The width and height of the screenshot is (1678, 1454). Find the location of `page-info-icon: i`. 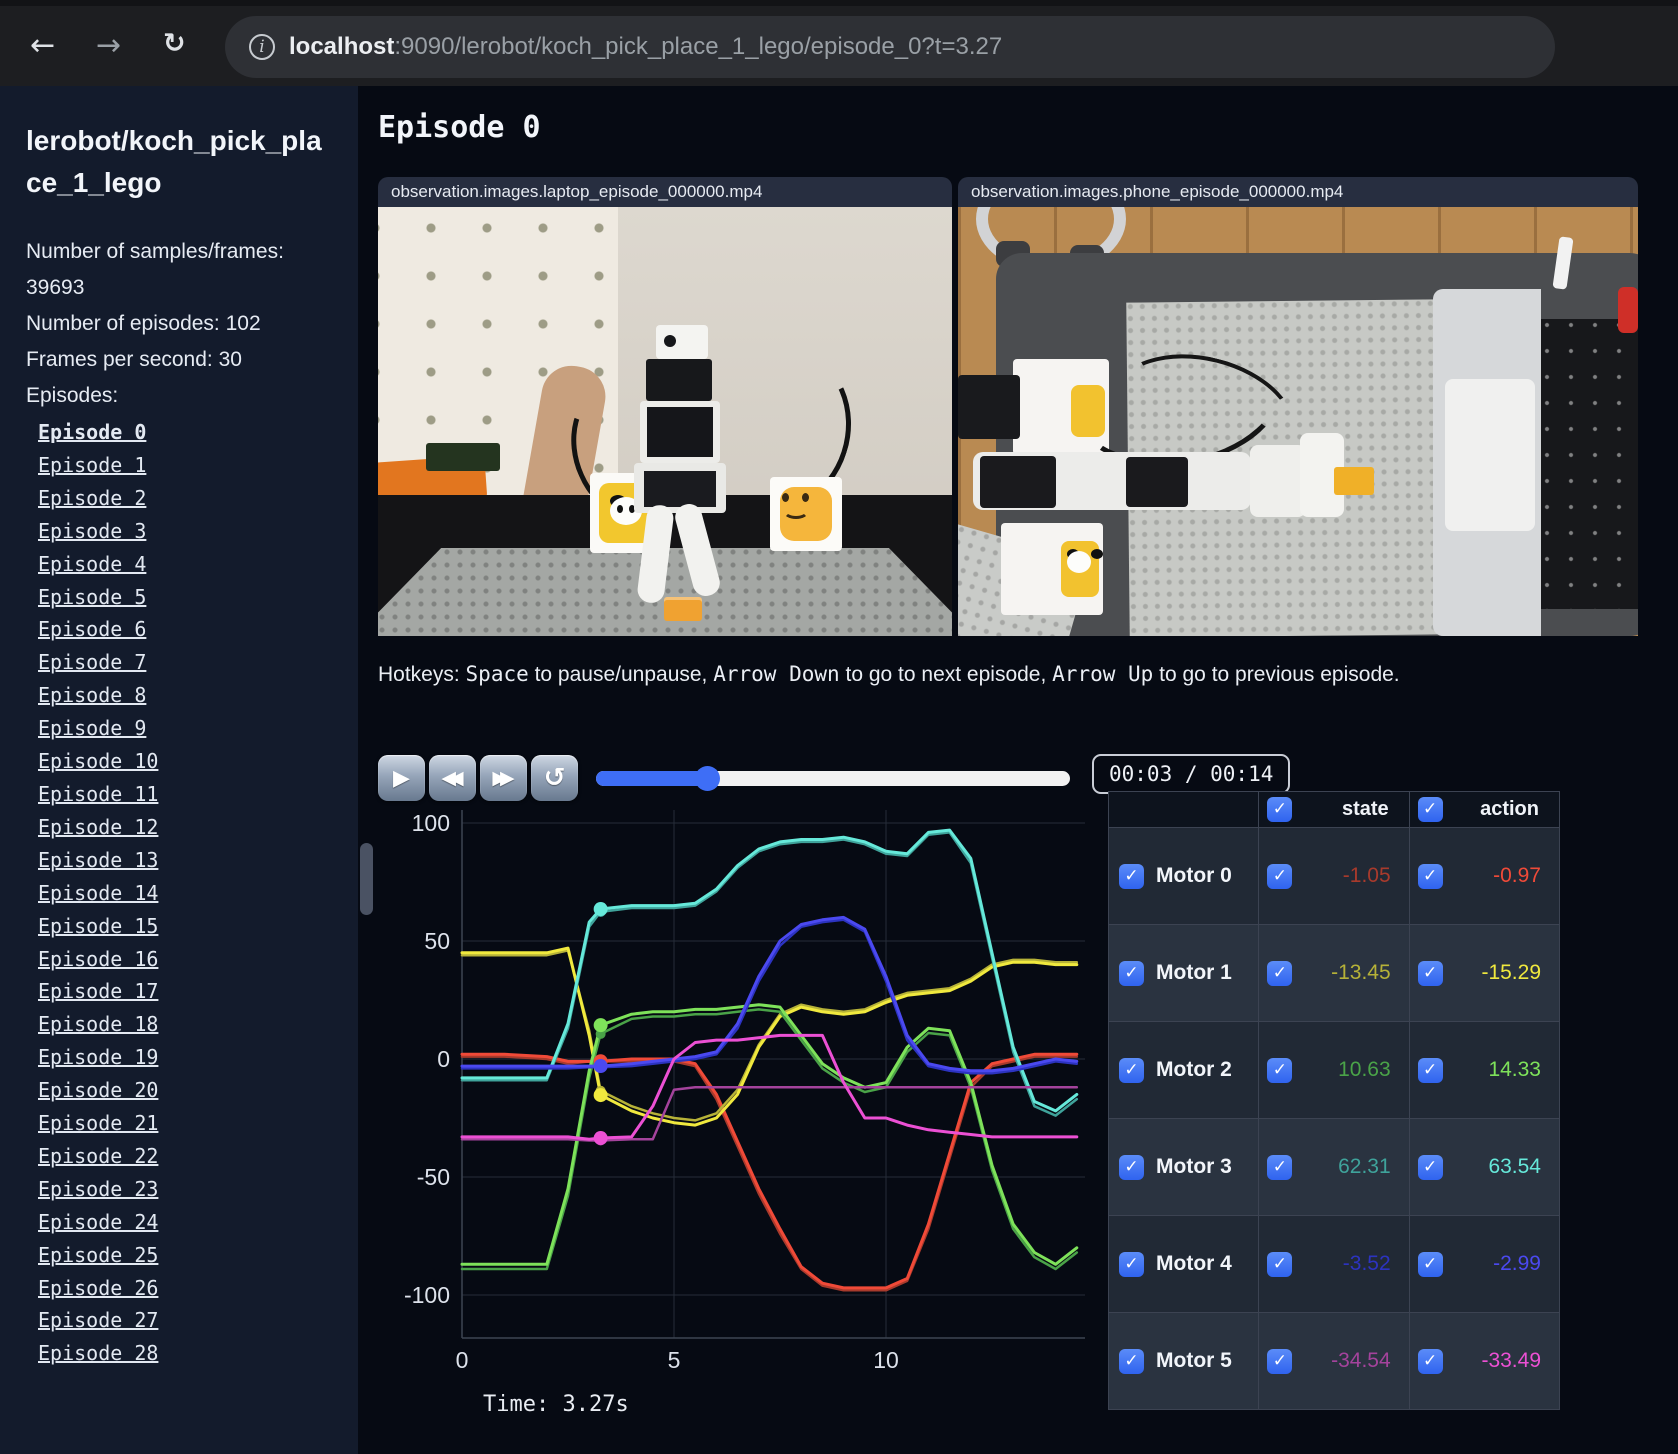

page-info-icon: i is located at coordinates (262, 47).